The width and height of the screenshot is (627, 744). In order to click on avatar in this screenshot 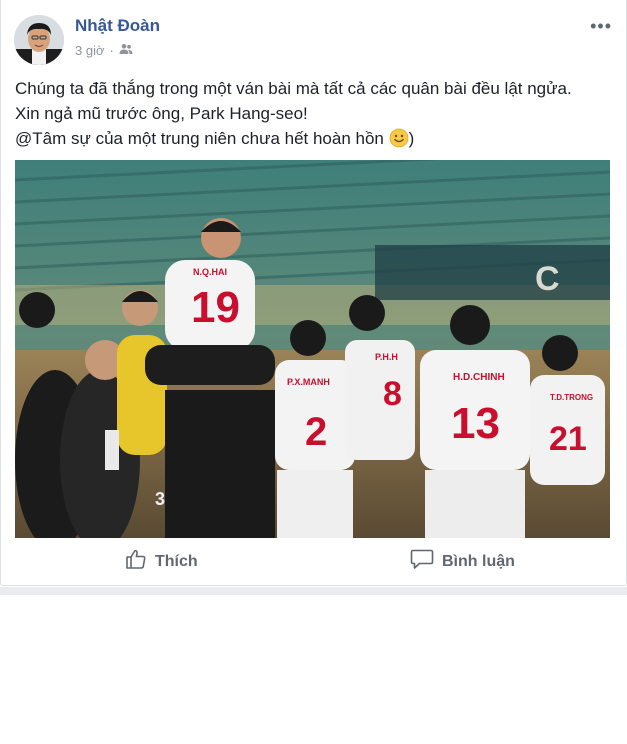, I will do `click(39, 40)`.